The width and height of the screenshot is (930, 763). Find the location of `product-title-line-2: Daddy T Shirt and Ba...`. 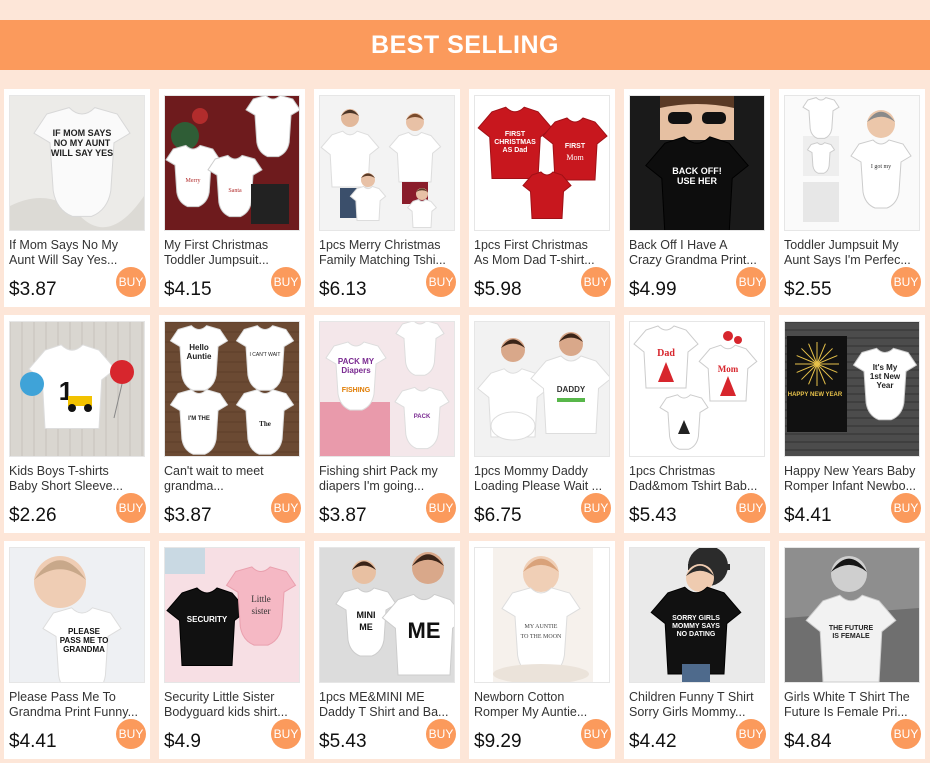

product-title-line-2: Daddy T Shirt and Ba... is located at coordinates (384, 712).